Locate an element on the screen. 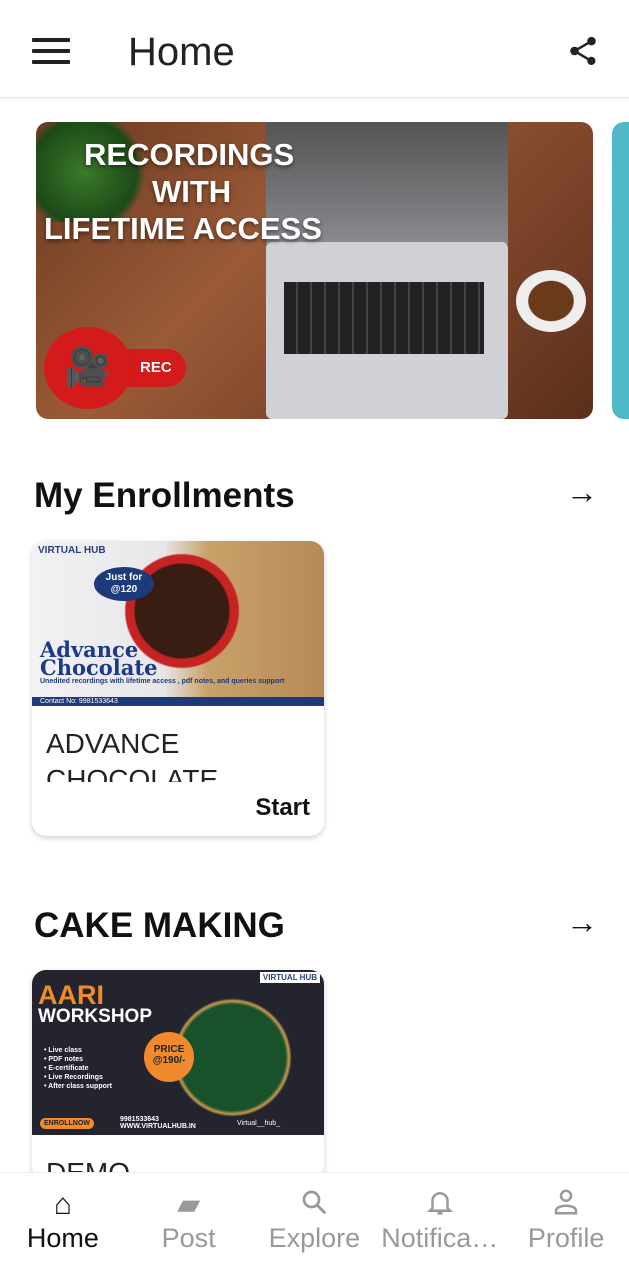 The height and width of the screenshot is (1280, 629). price-badge: Just for @120 is located at coordinates (124, 584).